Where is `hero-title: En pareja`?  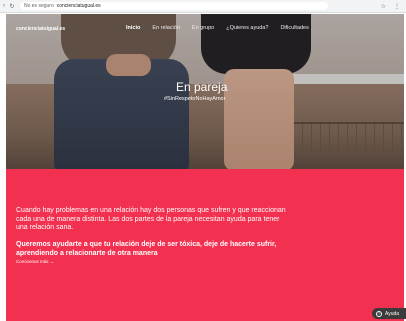
hero-title: En pareja is located at coordinates (202, 87).